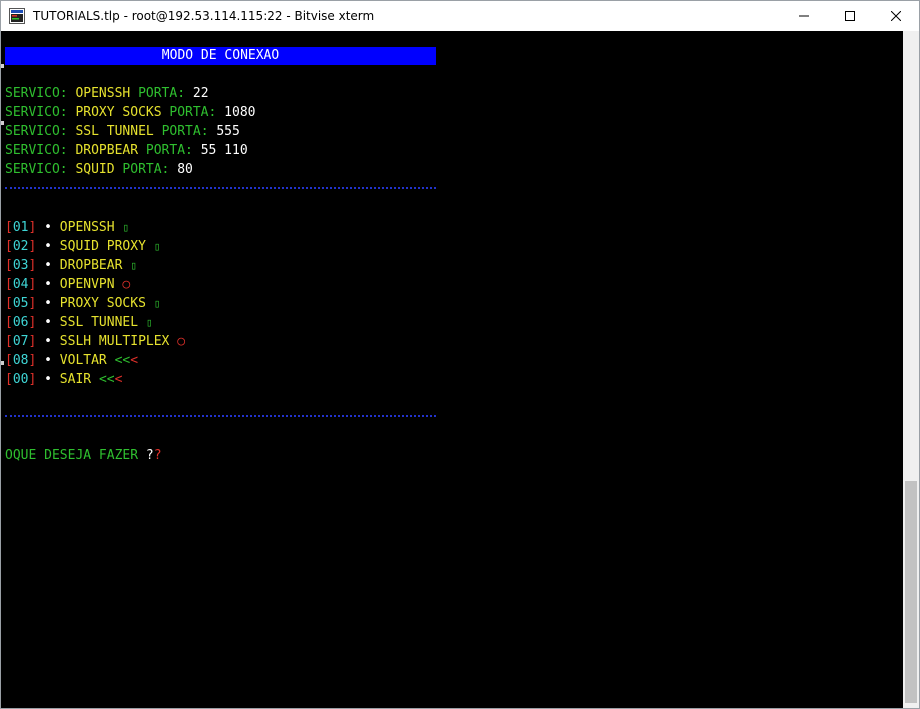  I want to click on service-line: SERVICO: SSL TUNNEL PORTA: 555, so click(122, 131).